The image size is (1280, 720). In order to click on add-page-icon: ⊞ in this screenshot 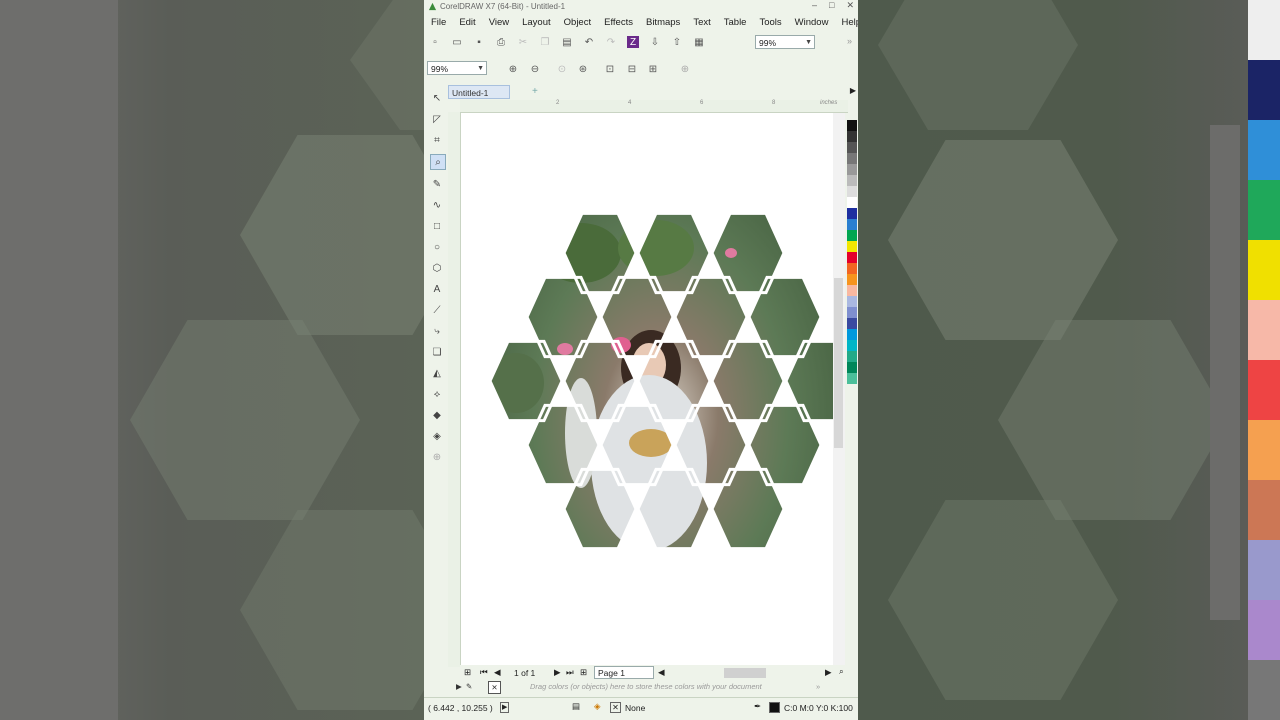, I will do `click(467, 672)`.